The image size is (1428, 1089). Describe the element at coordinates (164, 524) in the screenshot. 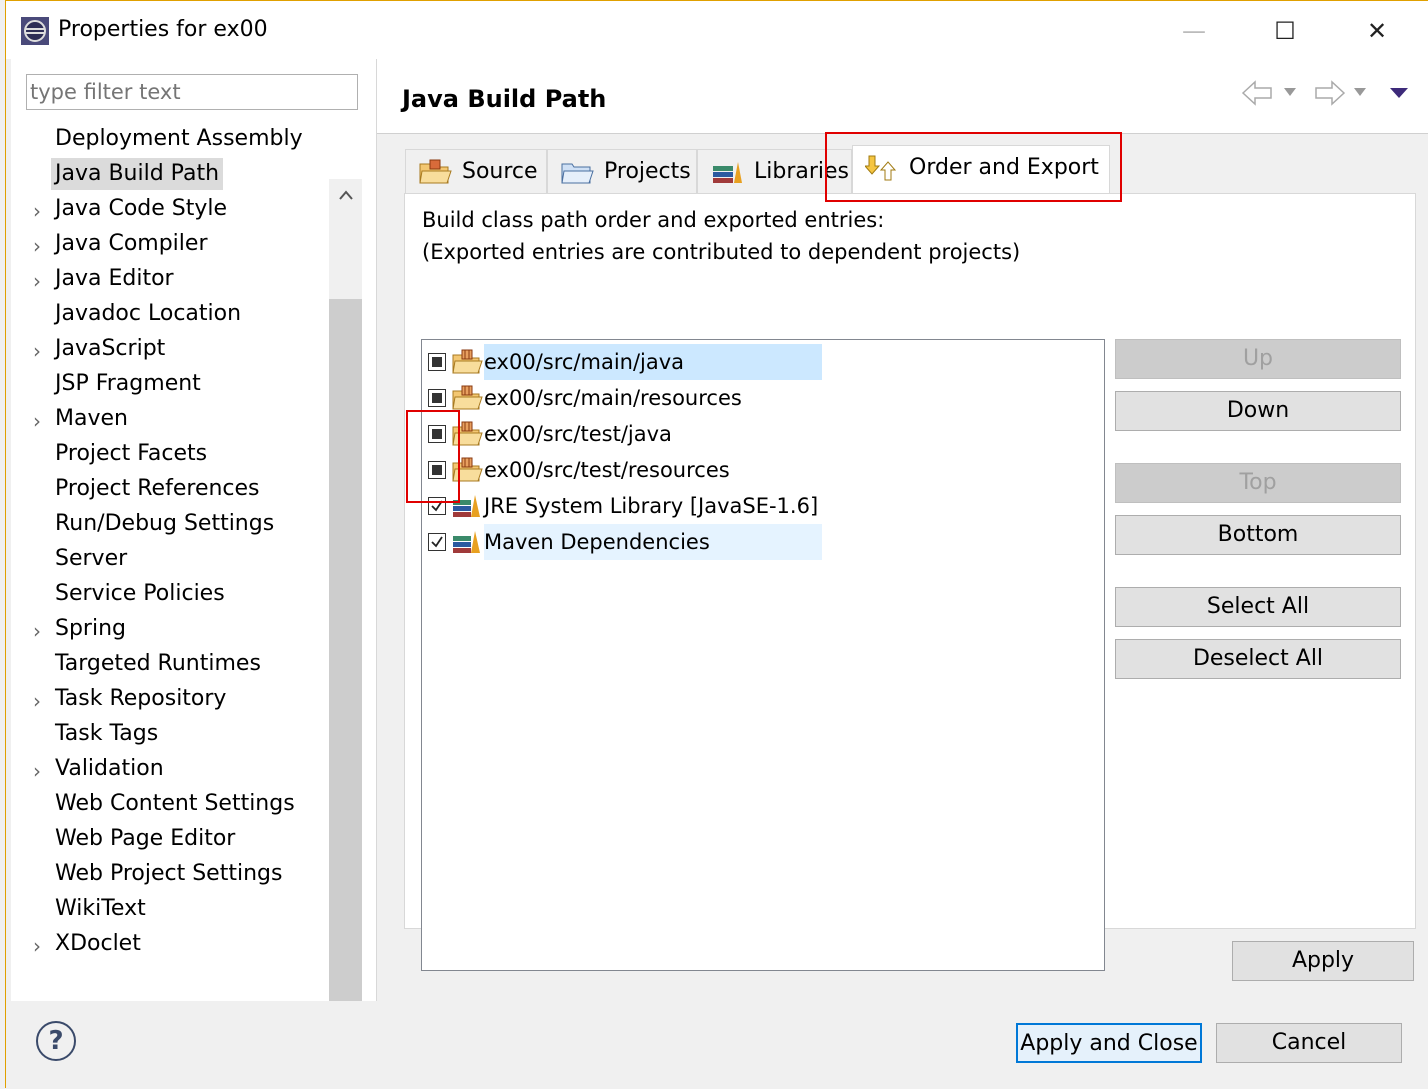

I see `tree-item: Run/Debug Settings` at that location.